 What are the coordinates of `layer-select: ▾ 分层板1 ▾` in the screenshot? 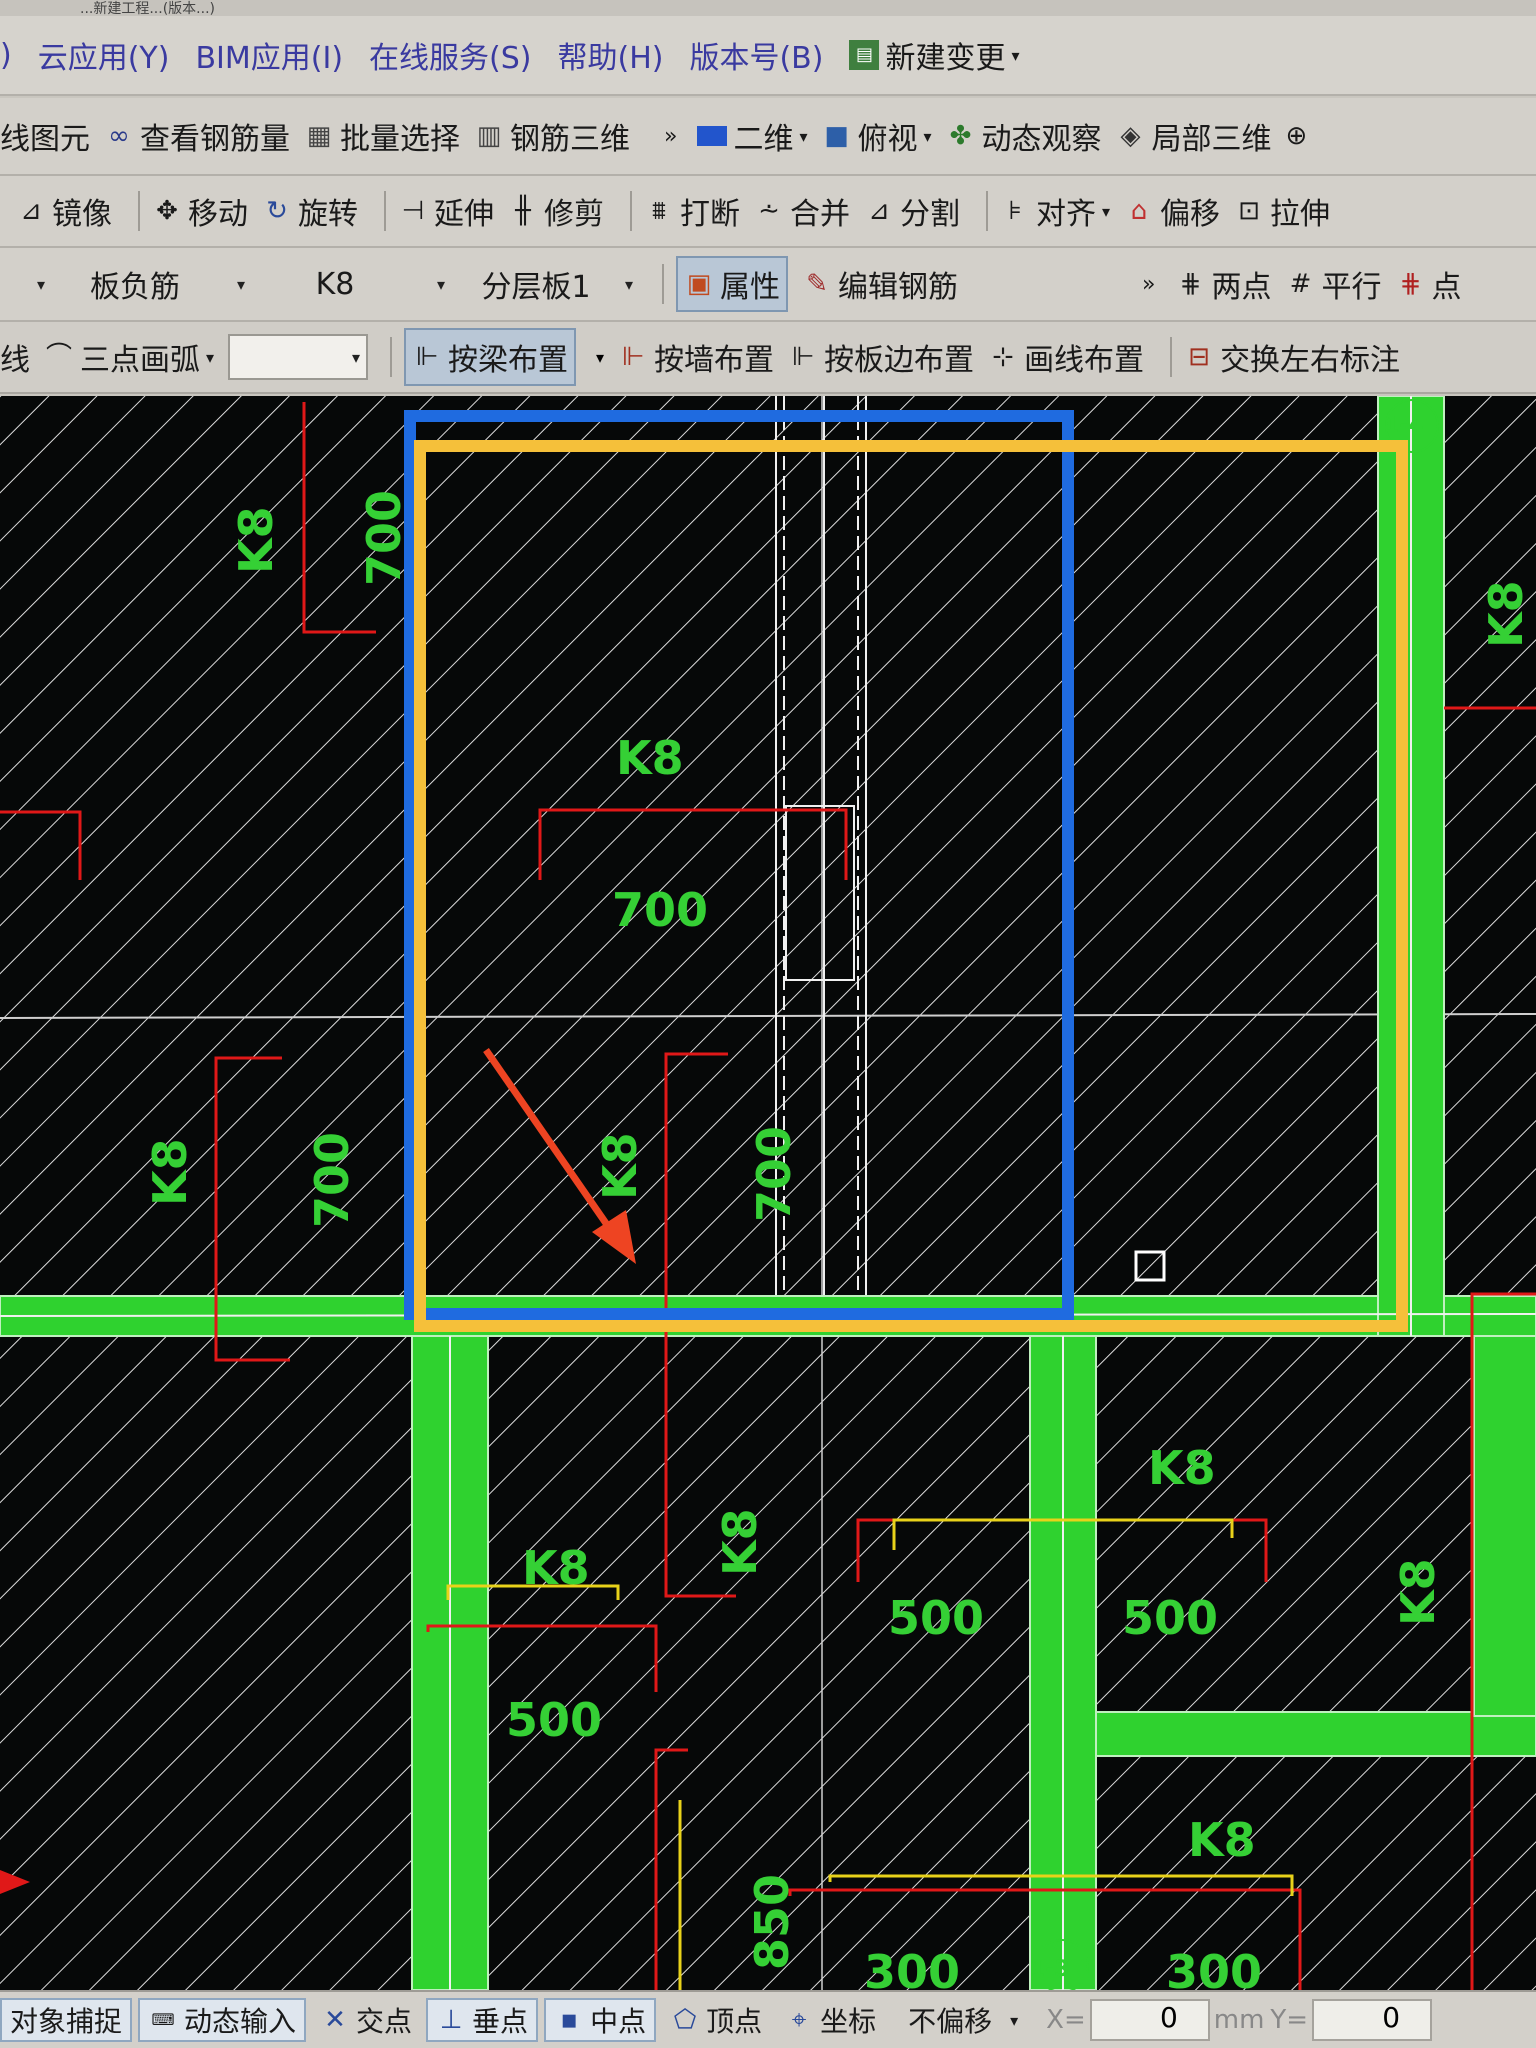 It's located at (535, 284).